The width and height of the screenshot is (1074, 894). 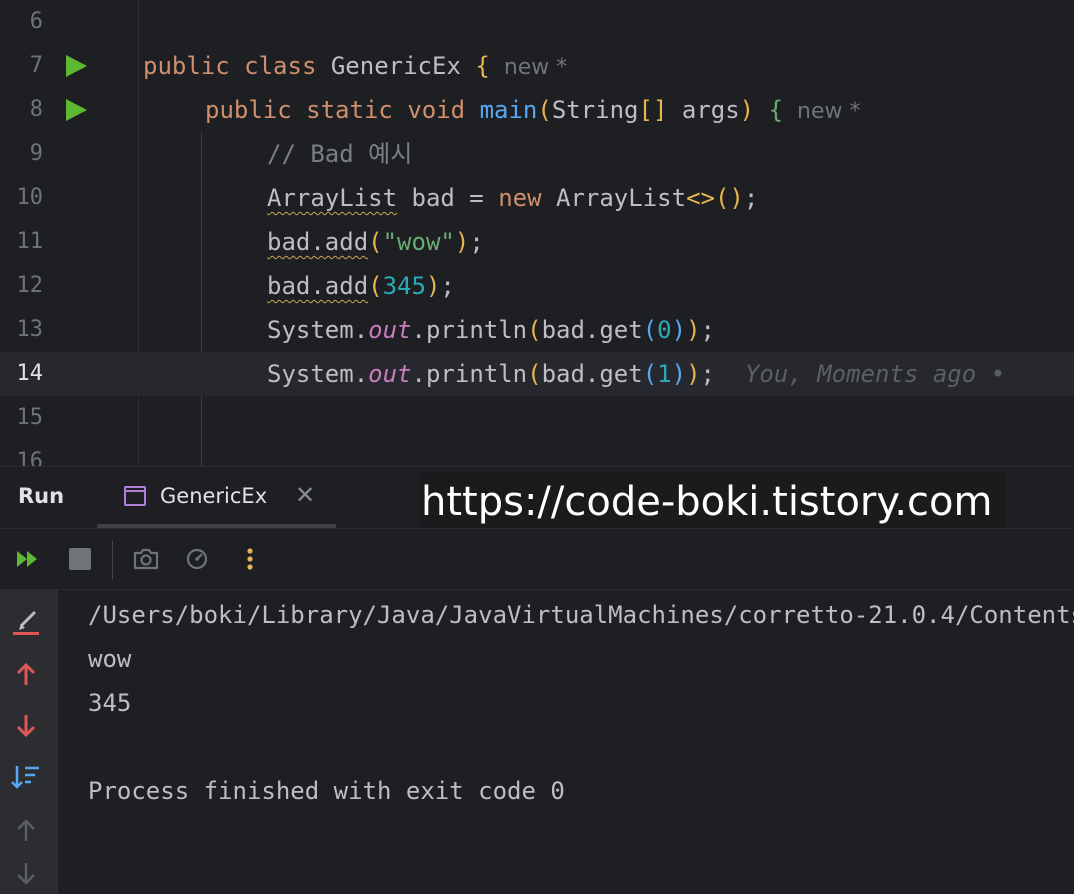 I want to click on stop-button, so click(x=80, y=559).